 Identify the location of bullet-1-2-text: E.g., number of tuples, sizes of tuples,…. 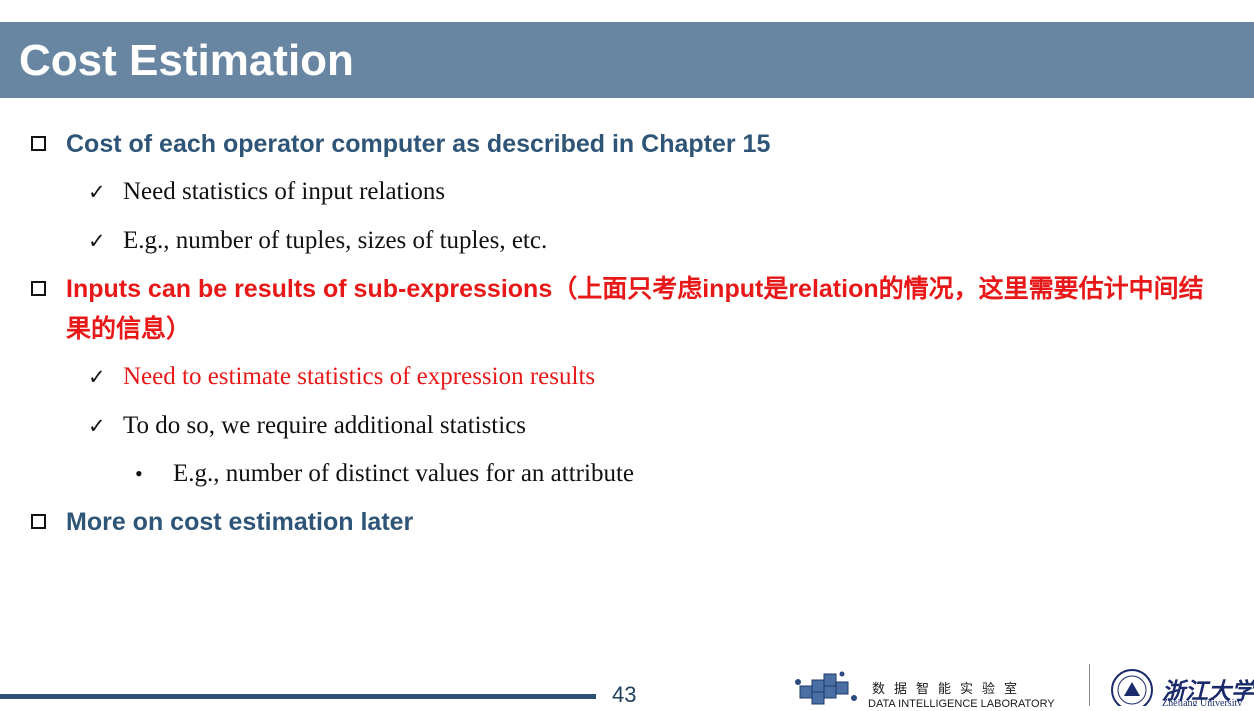
(335, 240).